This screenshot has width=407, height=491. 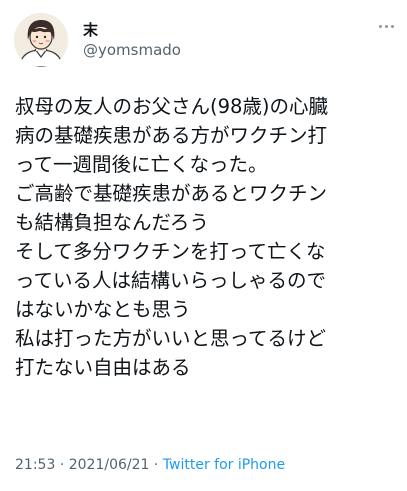 I want to click on tweet-text-line: はないかなとも思う, so click(x=103, y=309).